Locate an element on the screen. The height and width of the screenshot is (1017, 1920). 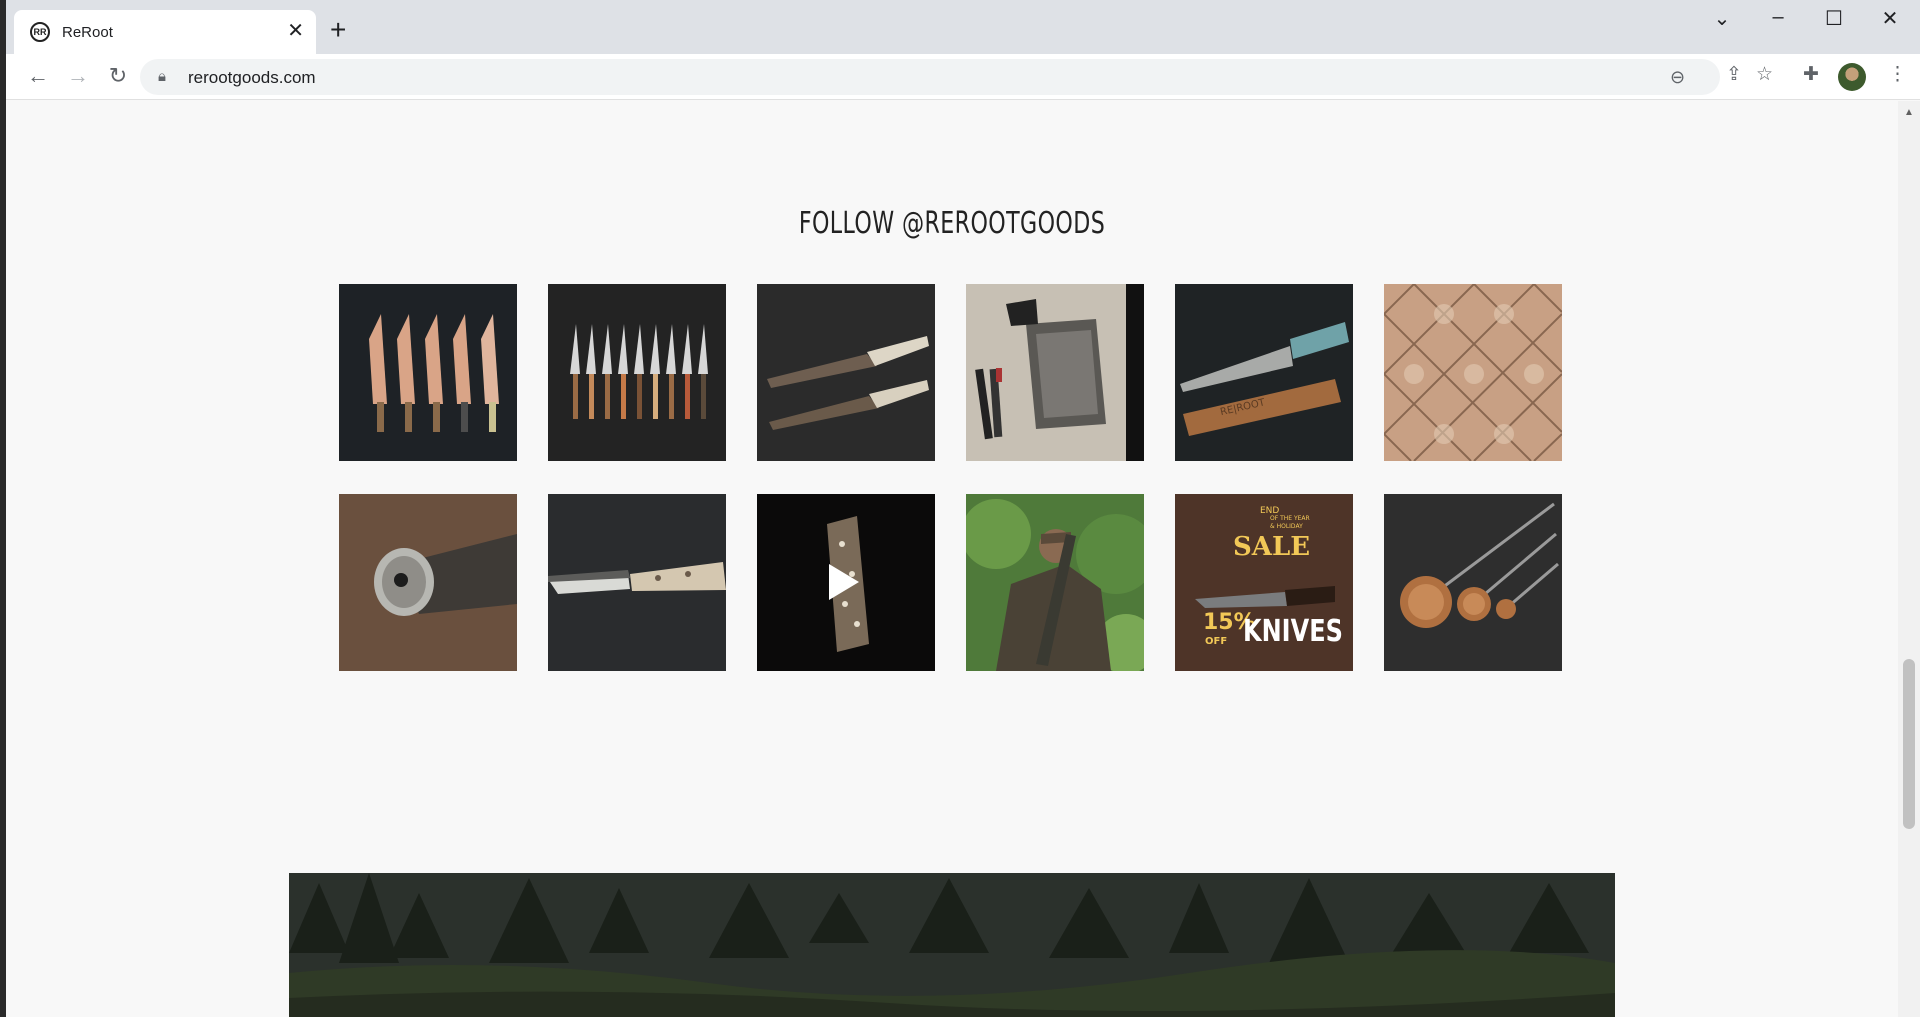
copper-ladles-photo is located at coordinates (1473, 582).